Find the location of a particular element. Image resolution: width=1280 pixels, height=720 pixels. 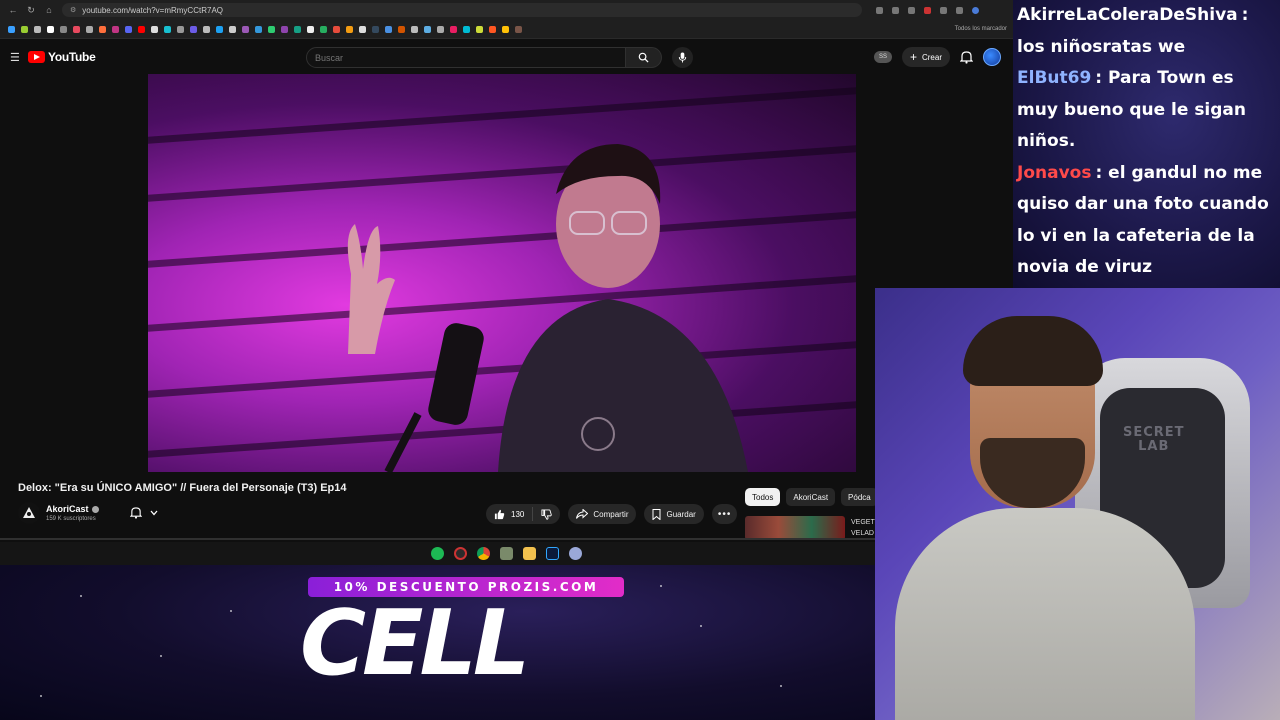

recommendation-chips: Todos AkoriCast Pódca is located at coordinates (811, 497).